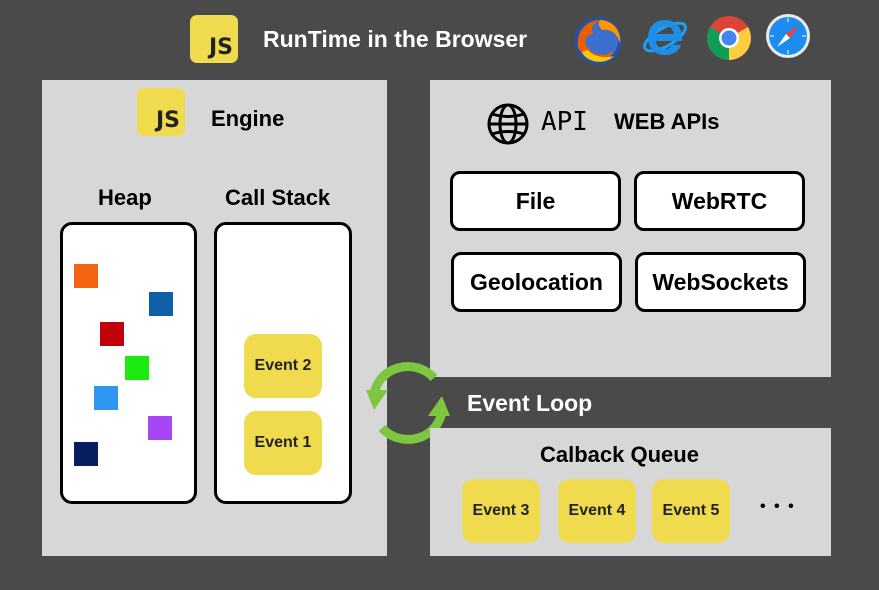  Describe the element at coordinates (564, 122) in the screenshot. I see `api-label: API` at that location.